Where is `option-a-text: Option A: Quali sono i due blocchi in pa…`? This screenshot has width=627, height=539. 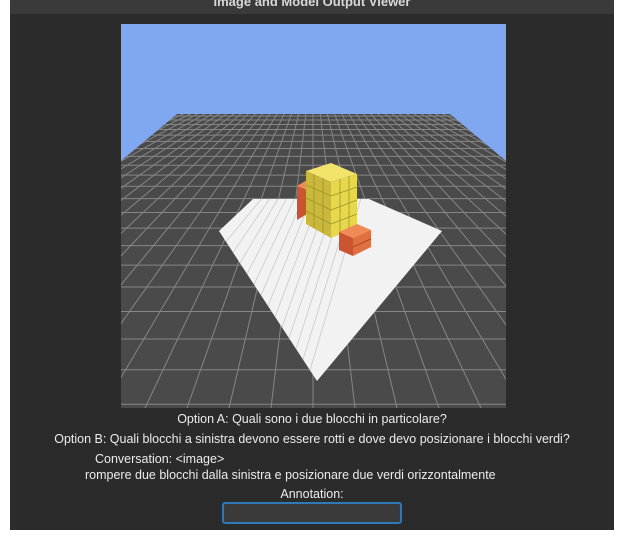 option-a-text: Option A: Quali sono i due blocchi in pa… is located at coordinates (312, 419).